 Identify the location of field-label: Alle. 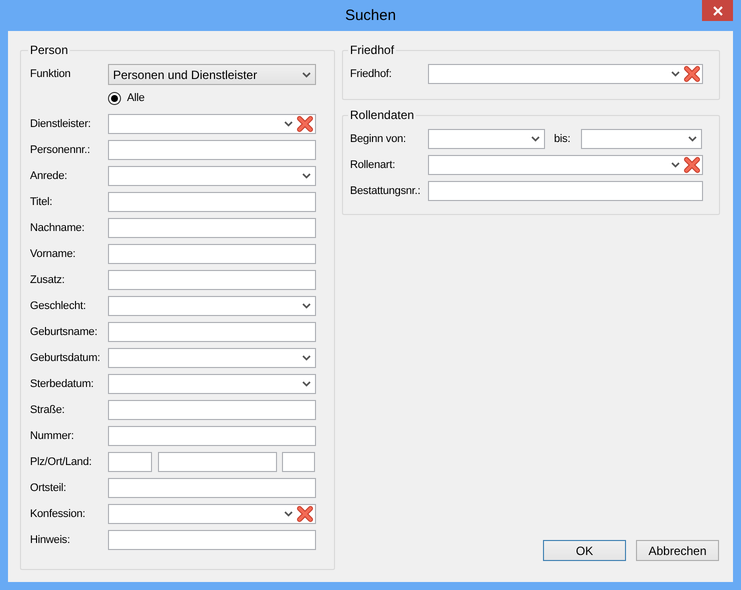
(136, 98).